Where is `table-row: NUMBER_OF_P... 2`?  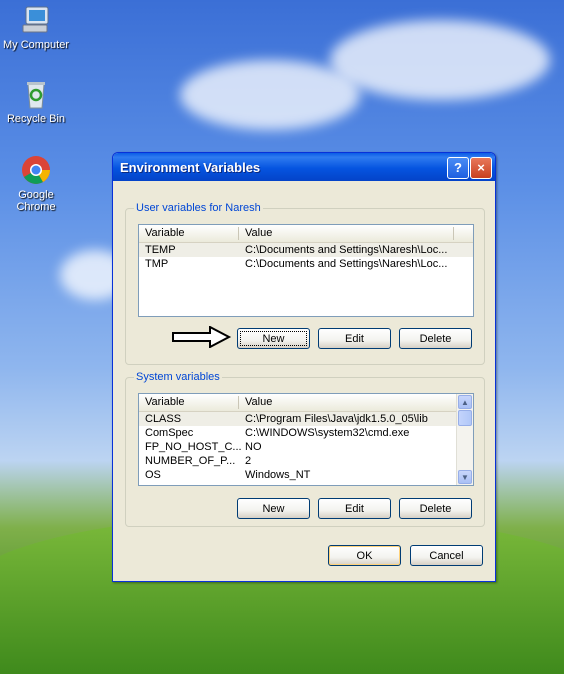 table-row: NUMBER_OF_P... 2 is located at coordinates (298, 461).